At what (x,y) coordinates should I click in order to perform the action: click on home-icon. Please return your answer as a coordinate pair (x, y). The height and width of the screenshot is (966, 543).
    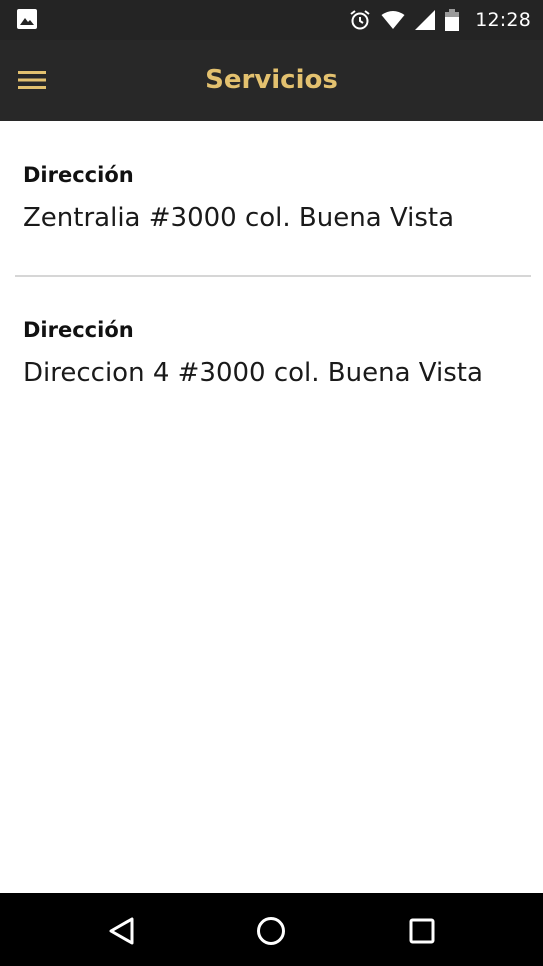
    Looking at the image, I should click on (271, 931).